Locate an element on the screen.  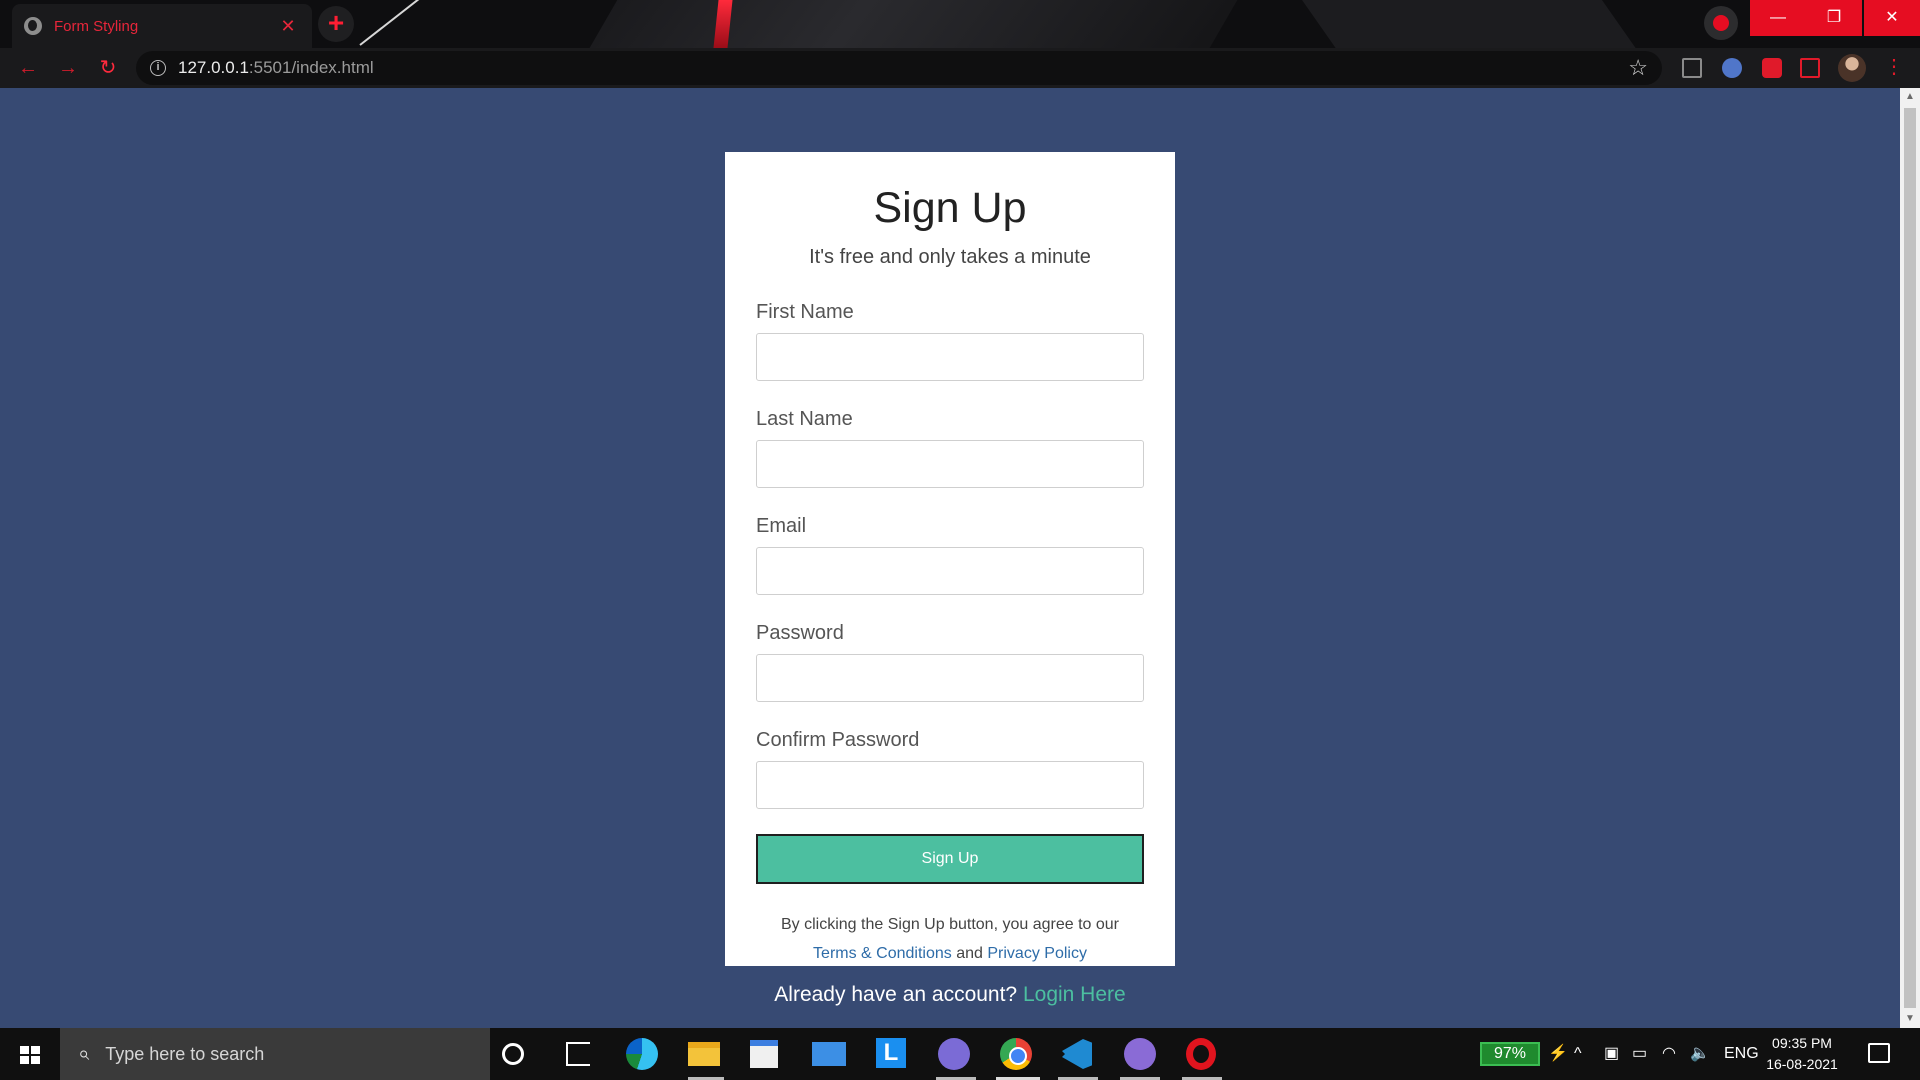
address-bar: i 127.0.0.1 :5501/index.html ☆ is located at coordinates (899, 68).